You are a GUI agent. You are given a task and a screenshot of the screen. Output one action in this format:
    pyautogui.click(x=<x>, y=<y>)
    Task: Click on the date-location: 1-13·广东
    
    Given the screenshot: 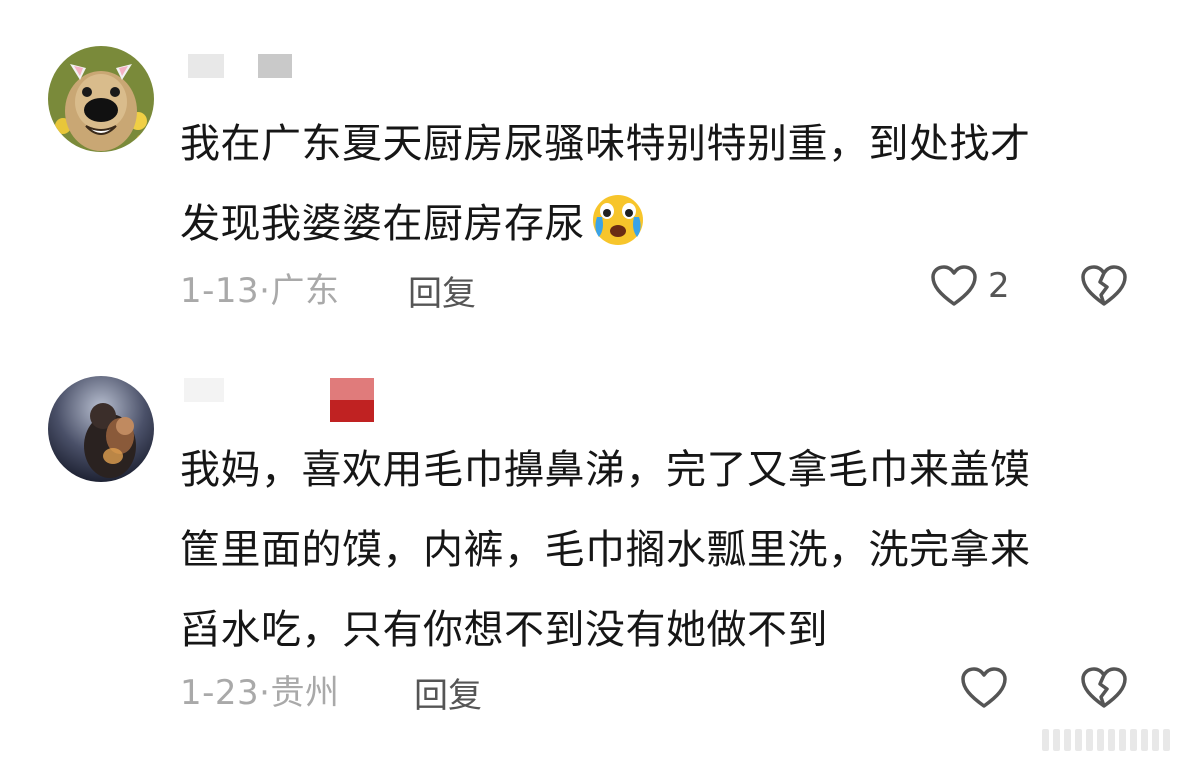 What is the action you would take?
    pyautogui.click(x=260, y=290)
    